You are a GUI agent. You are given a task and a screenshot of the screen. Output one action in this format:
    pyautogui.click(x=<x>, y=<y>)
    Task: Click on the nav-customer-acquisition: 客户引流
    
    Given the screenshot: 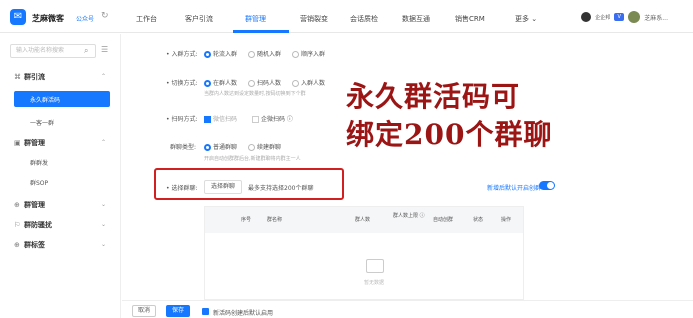 What is the action you would take?
    pyautogui.click(x=199, y=19)
    